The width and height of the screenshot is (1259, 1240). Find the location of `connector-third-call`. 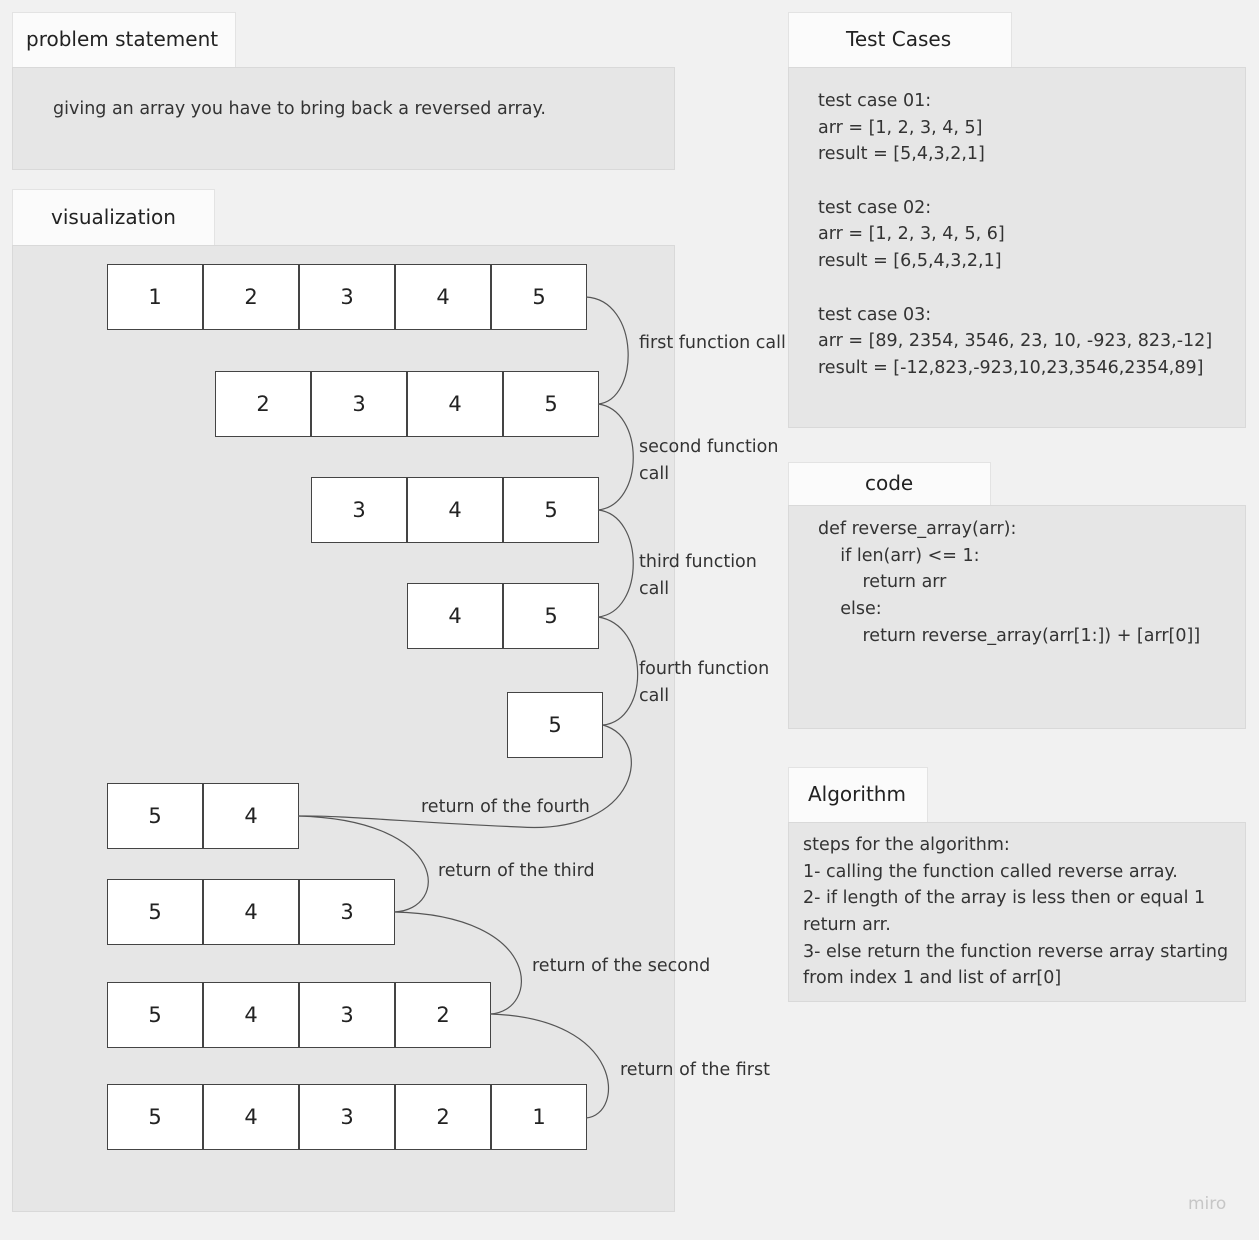

connector-third-call is located at coordinates (615, 563).